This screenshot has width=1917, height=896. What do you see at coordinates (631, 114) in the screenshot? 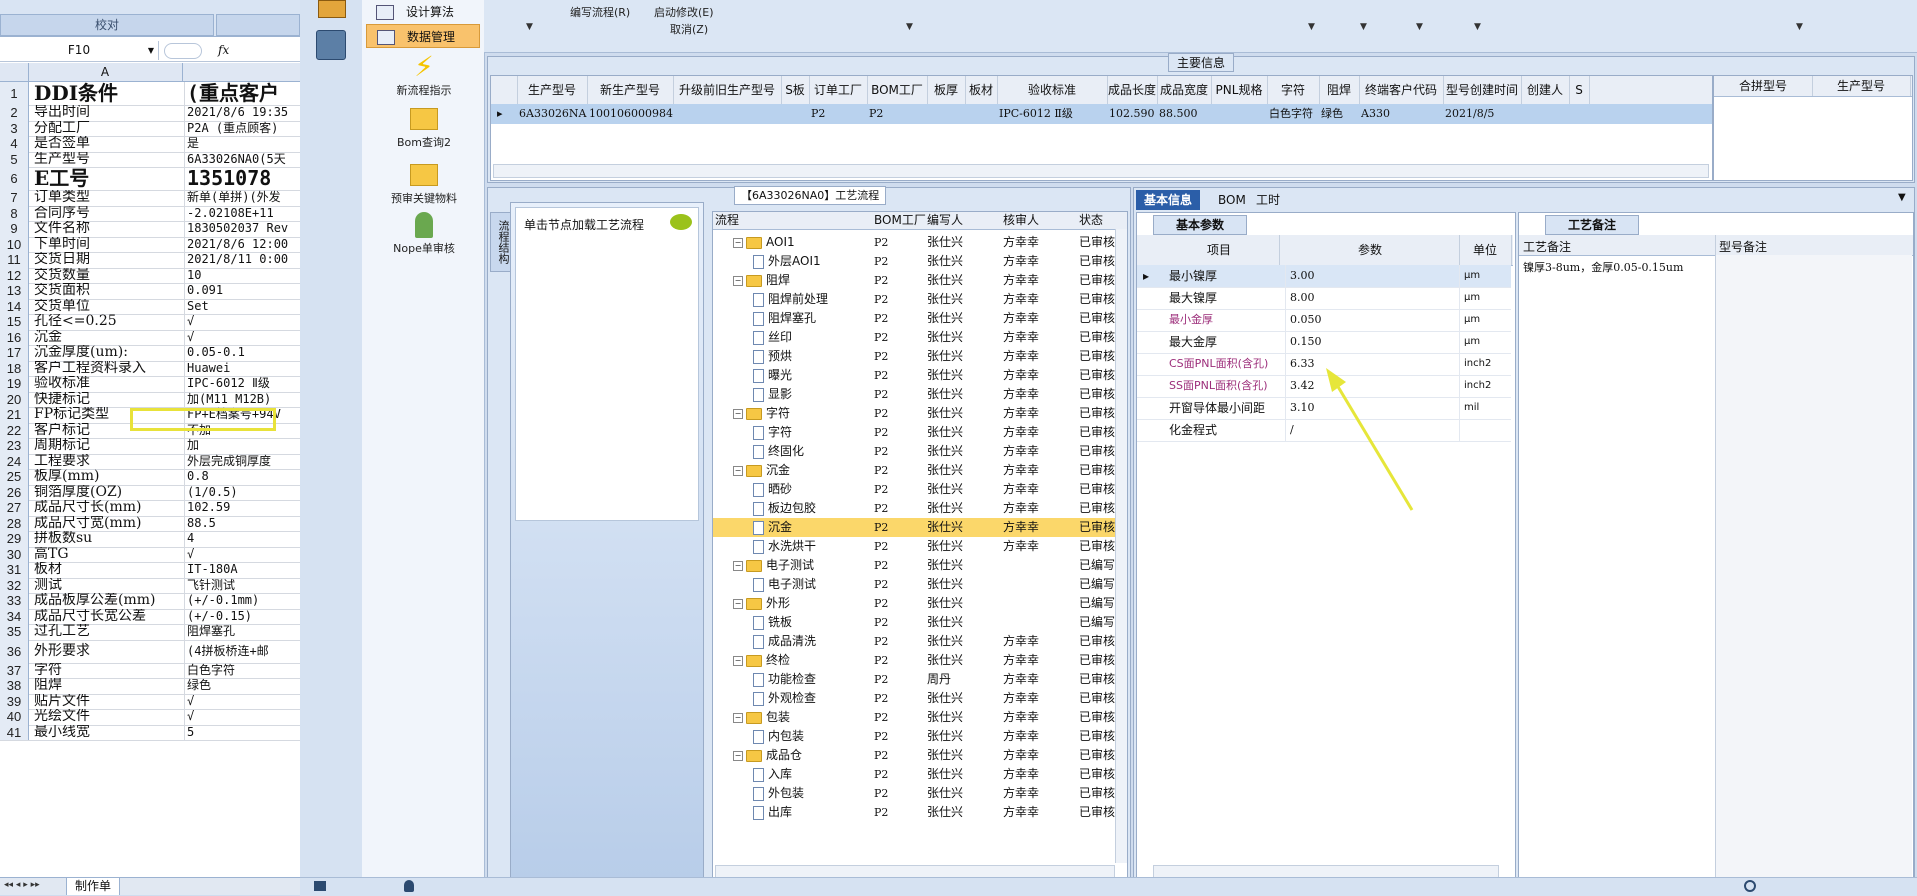
I see `main-cell: 10010600098436` at bounding box center [631, 114].